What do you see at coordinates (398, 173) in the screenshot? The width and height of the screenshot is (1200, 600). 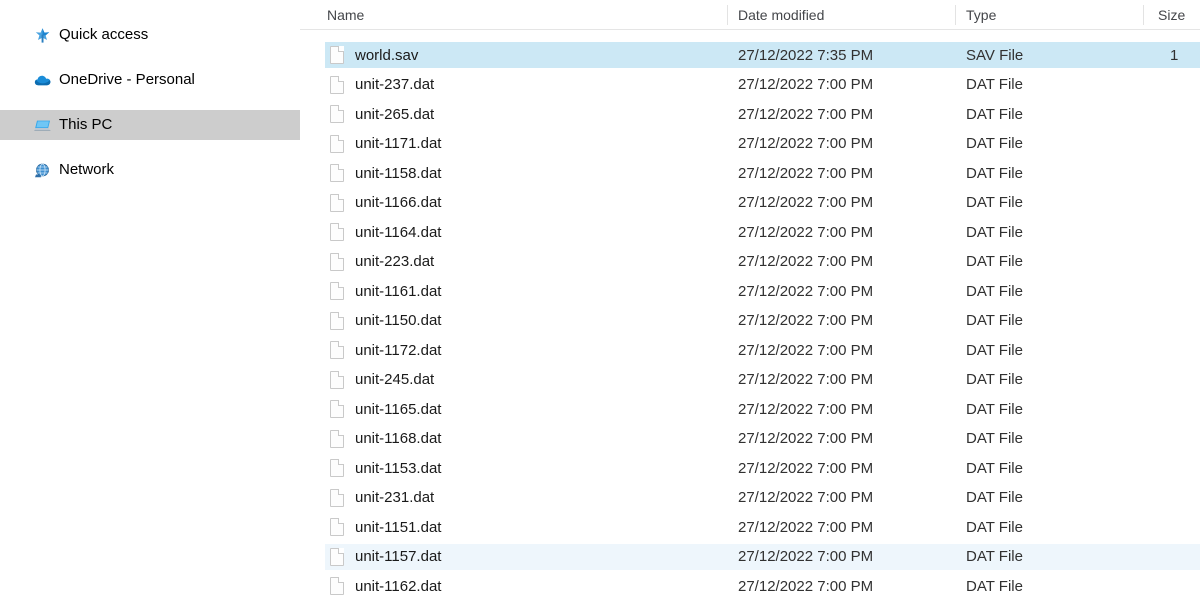 I see `cell-name: unit-1158.dat` at bounding box center [398, 173].